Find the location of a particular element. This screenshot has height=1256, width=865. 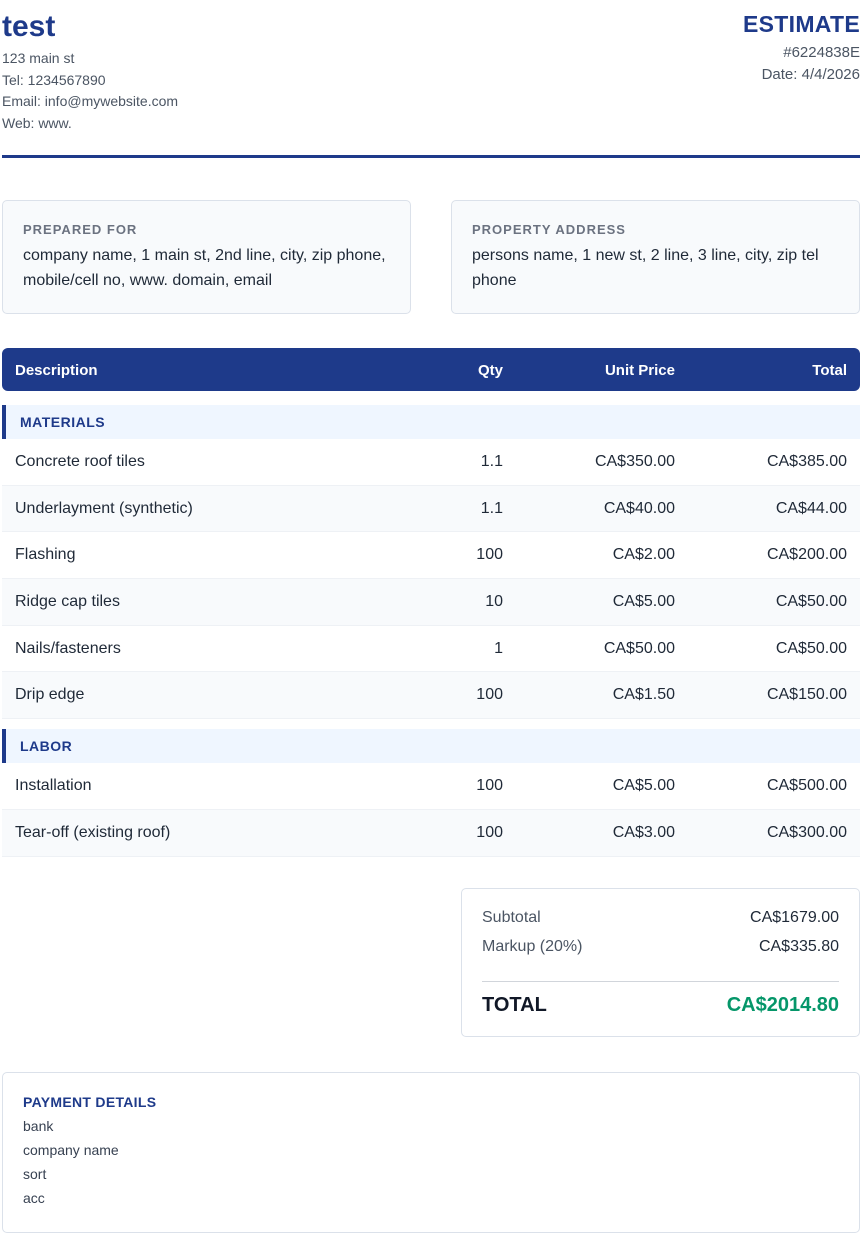

property-address-label: PROPERTY ADDRESS is located at coordinates (549, 229).